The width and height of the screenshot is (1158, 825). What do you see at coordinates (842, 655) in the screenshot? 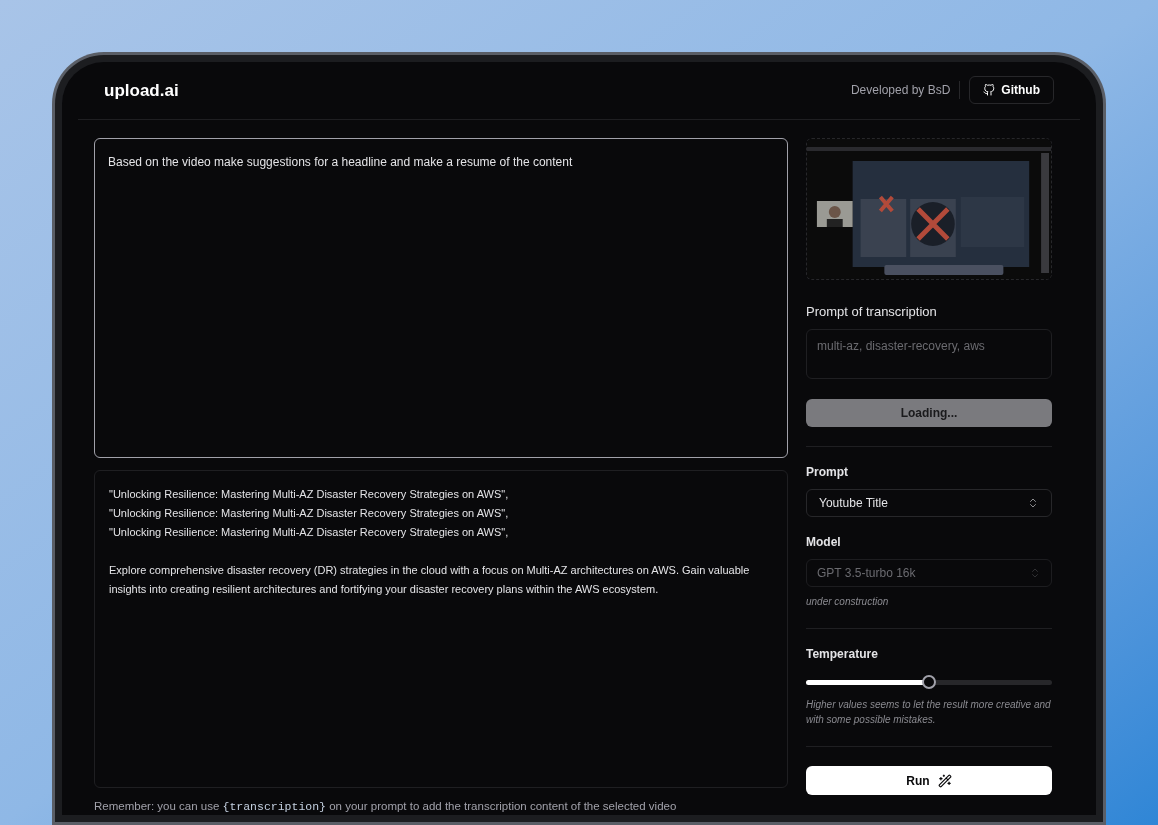
I see `temperature-label: Temperature` at bounding box center [842, 655].